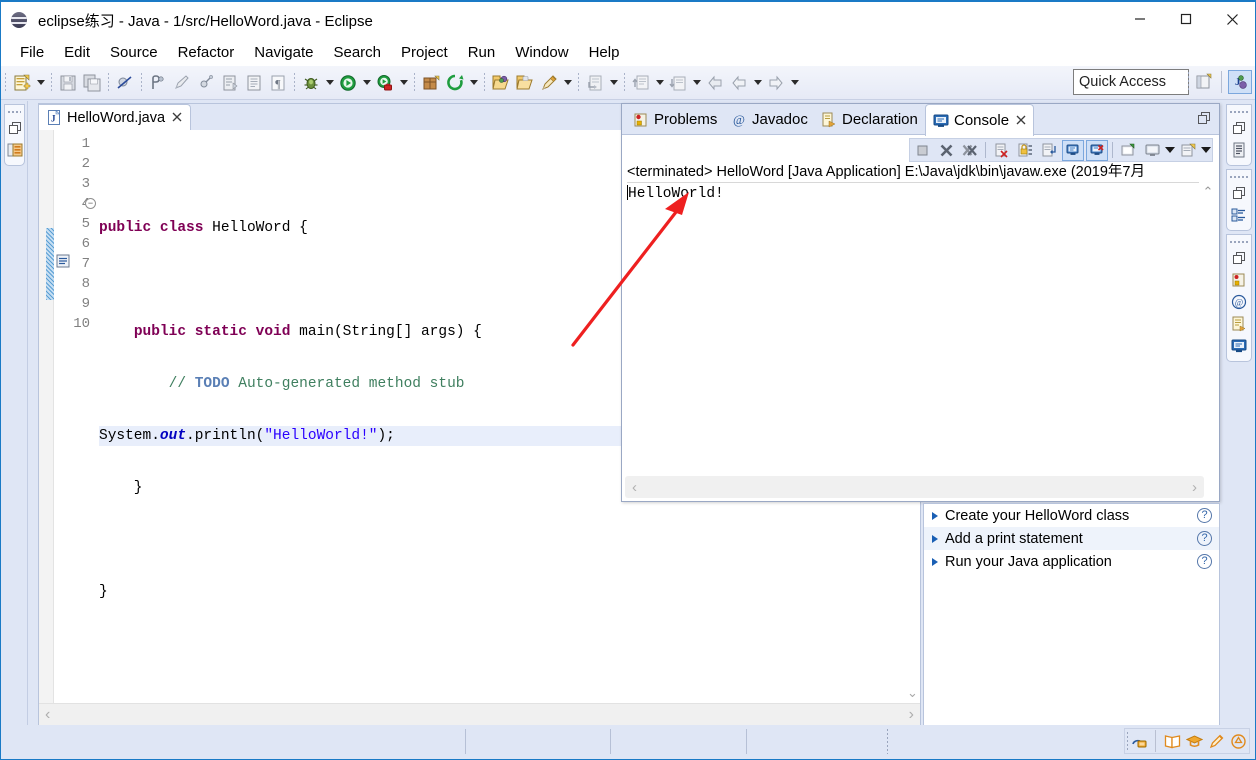 The image size is (1256, 760). I want to click on toggle-mark-occurrences-icon, so click(158, 83).